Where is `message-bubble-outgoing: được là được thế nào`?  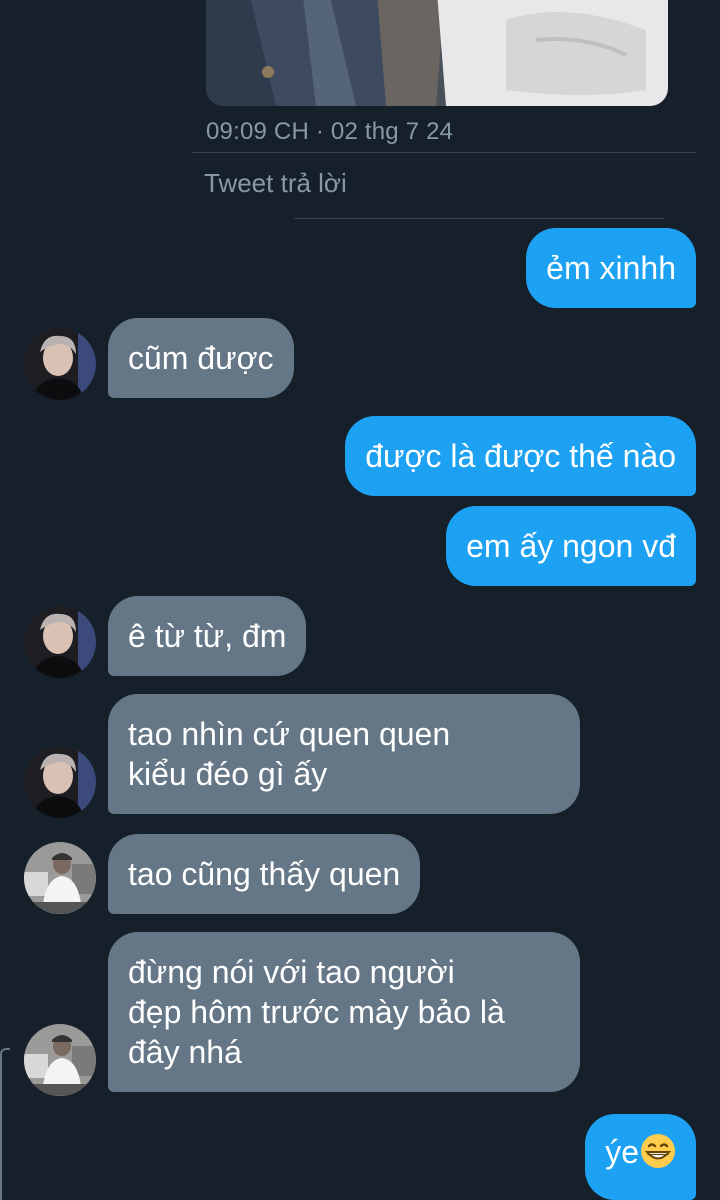 message-bubble-outgoing: được là được thế nào is located at coordinates (520, 456).